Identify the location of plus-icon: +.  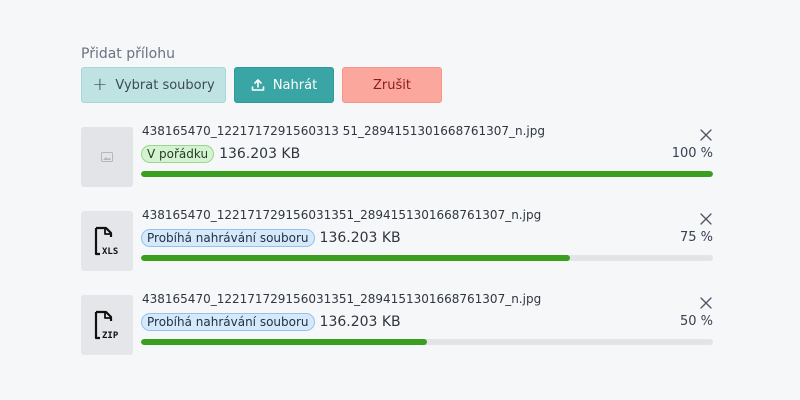
(100, 84).